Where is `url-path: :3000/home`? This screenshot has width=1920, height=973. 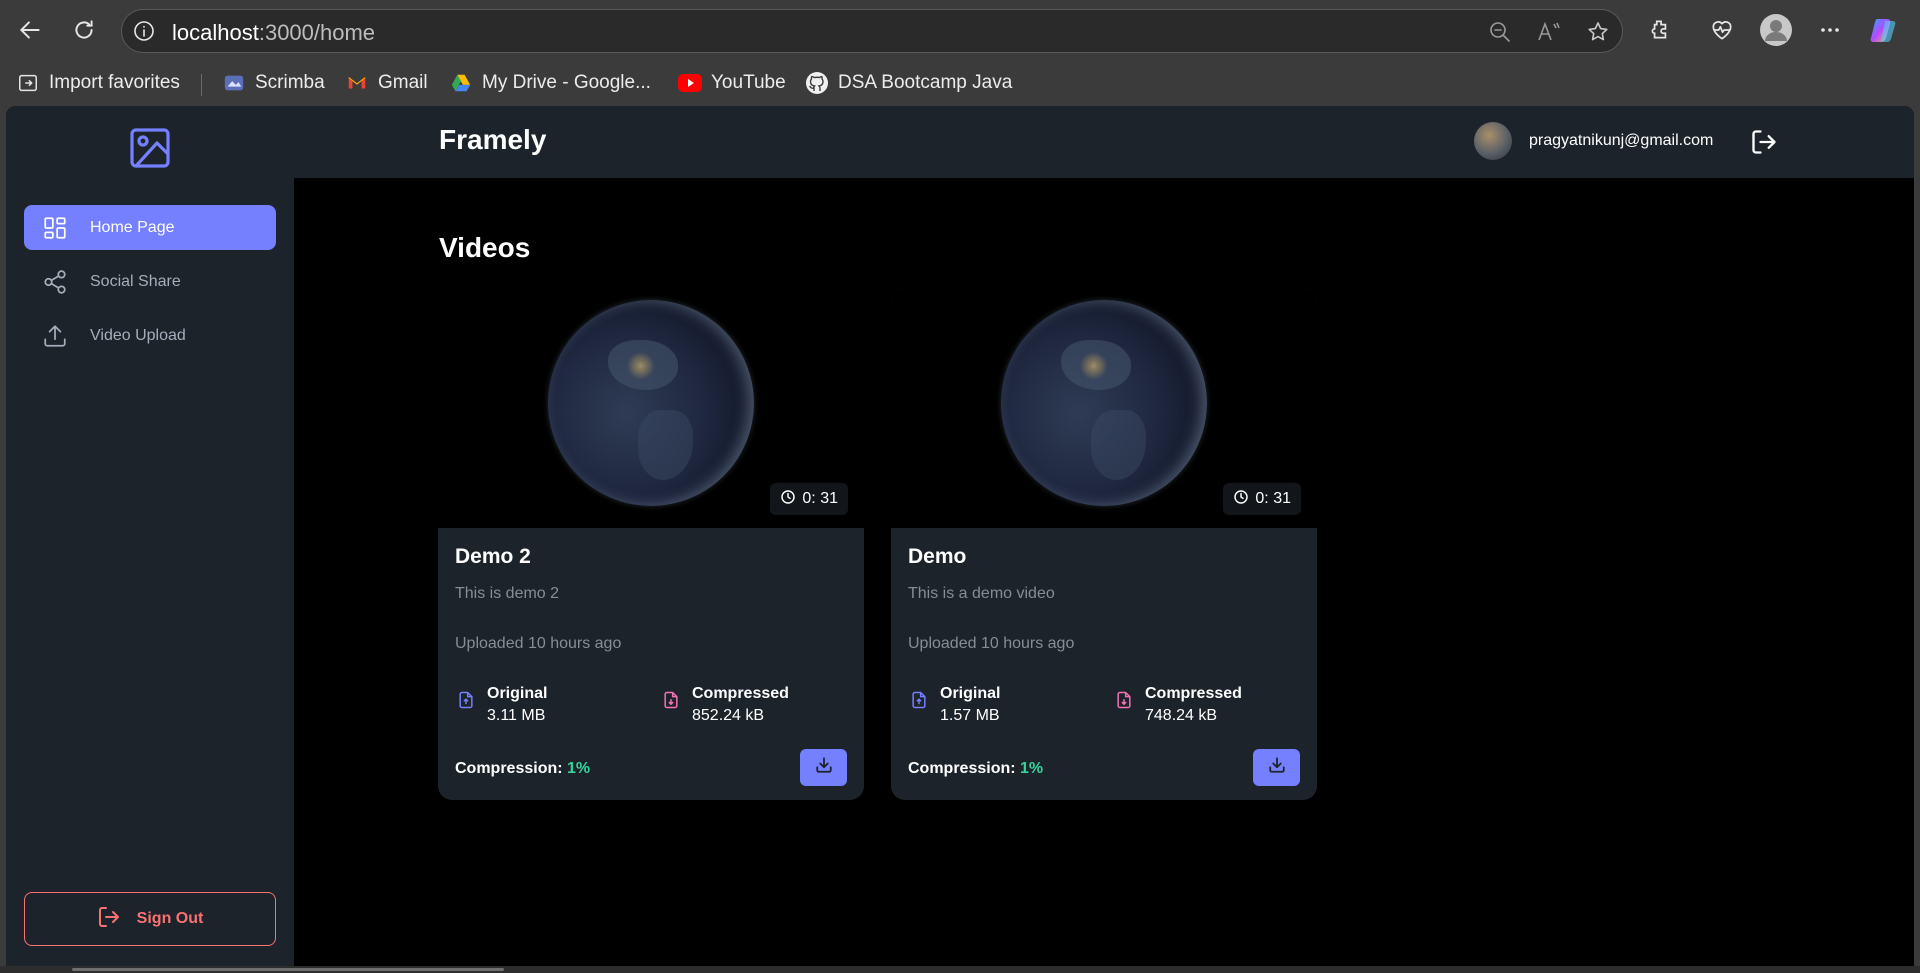 url-path: :3000/home is located at coordinates (317, 32).